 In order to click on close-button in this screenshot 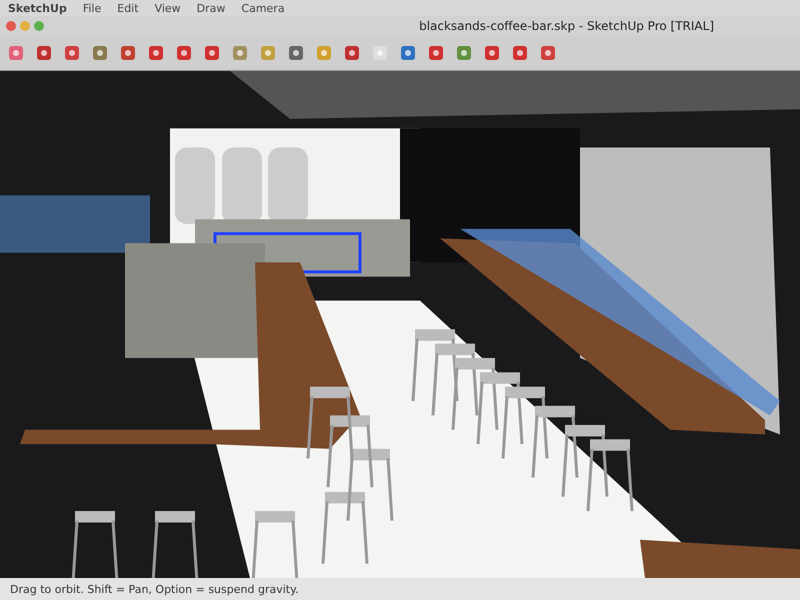, I will do `click(11, 26)`.